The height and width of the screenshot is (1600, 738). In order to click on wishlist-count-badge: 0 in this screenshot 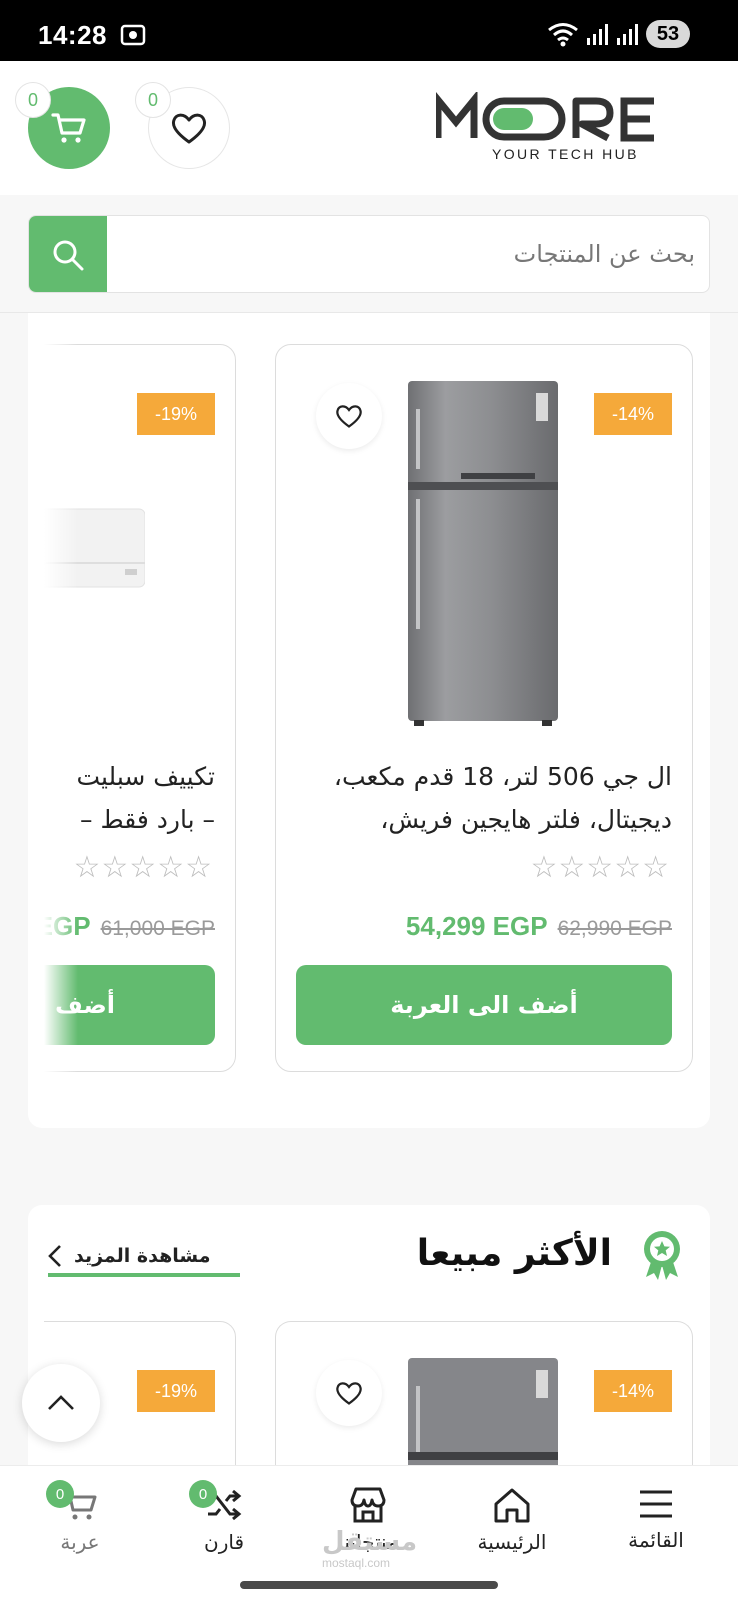, I will do `click(153, 100)`.